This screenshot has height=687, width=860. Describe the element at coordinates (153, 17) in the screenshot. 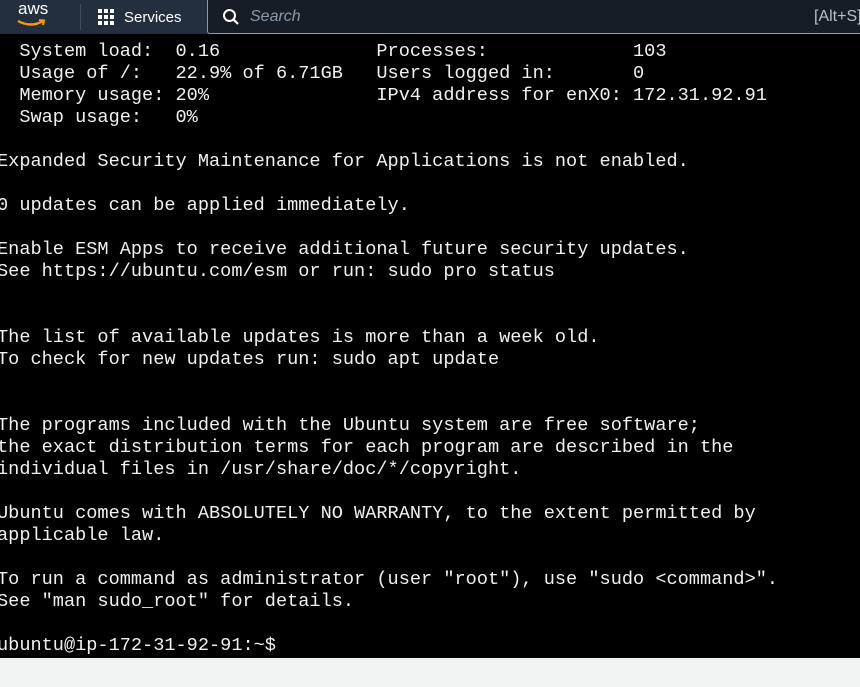

I see `services-label: Services` at that location.